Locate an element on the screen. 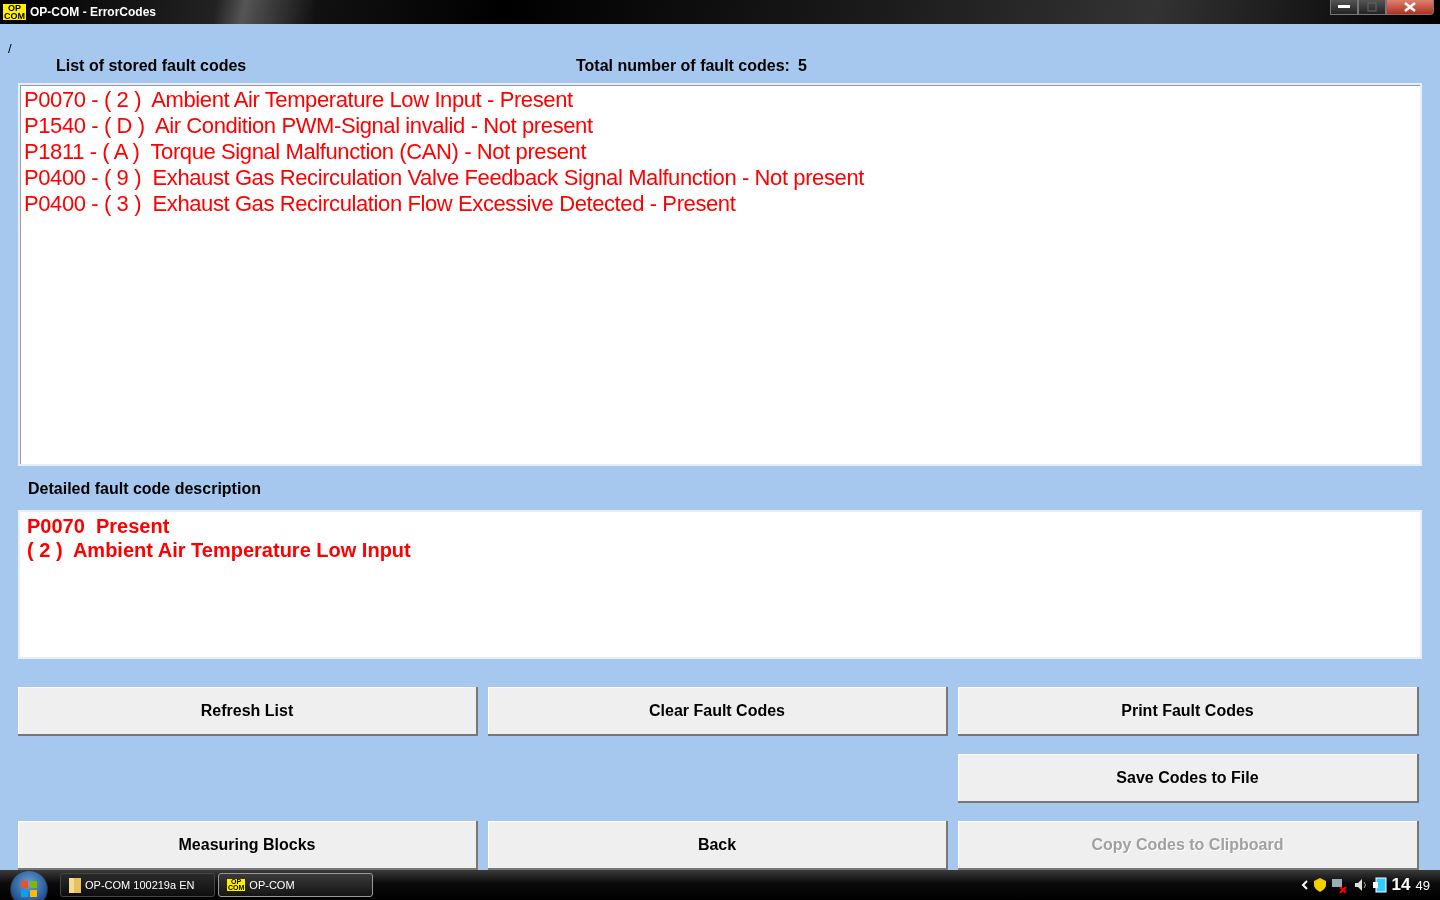  detail-text: P0070 Present is located at coordinates (99, 526).